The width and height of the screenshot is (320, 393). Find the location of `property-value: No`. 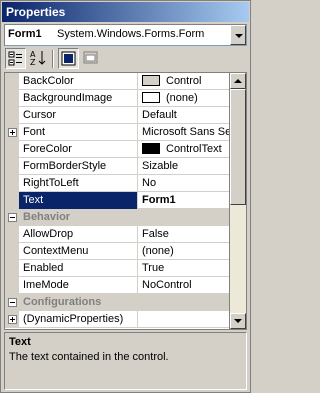

property-value: No is located at coordinates (183, 183).